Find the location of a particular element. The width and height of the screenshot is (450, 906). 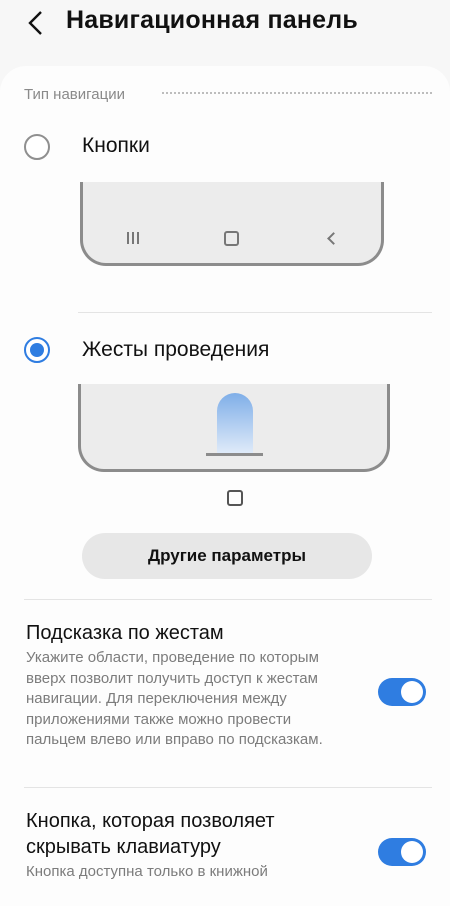

option-divider is located at coordinates (255, 312).